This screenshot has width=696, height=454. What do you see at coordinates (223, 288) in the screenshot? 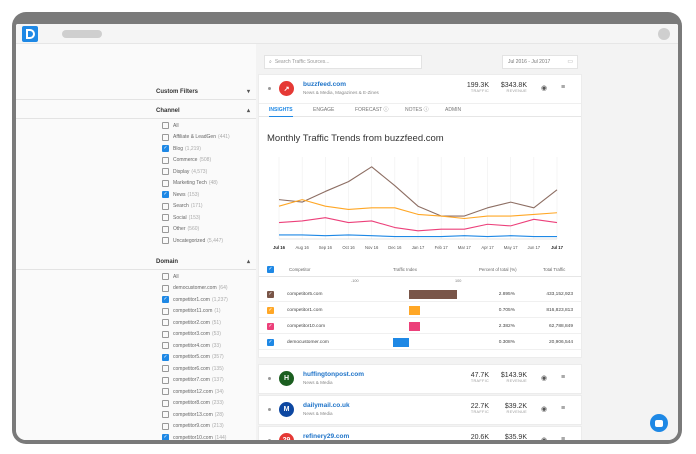
I see `domain-filter-count: (64)` at bounding box center [223, 288].